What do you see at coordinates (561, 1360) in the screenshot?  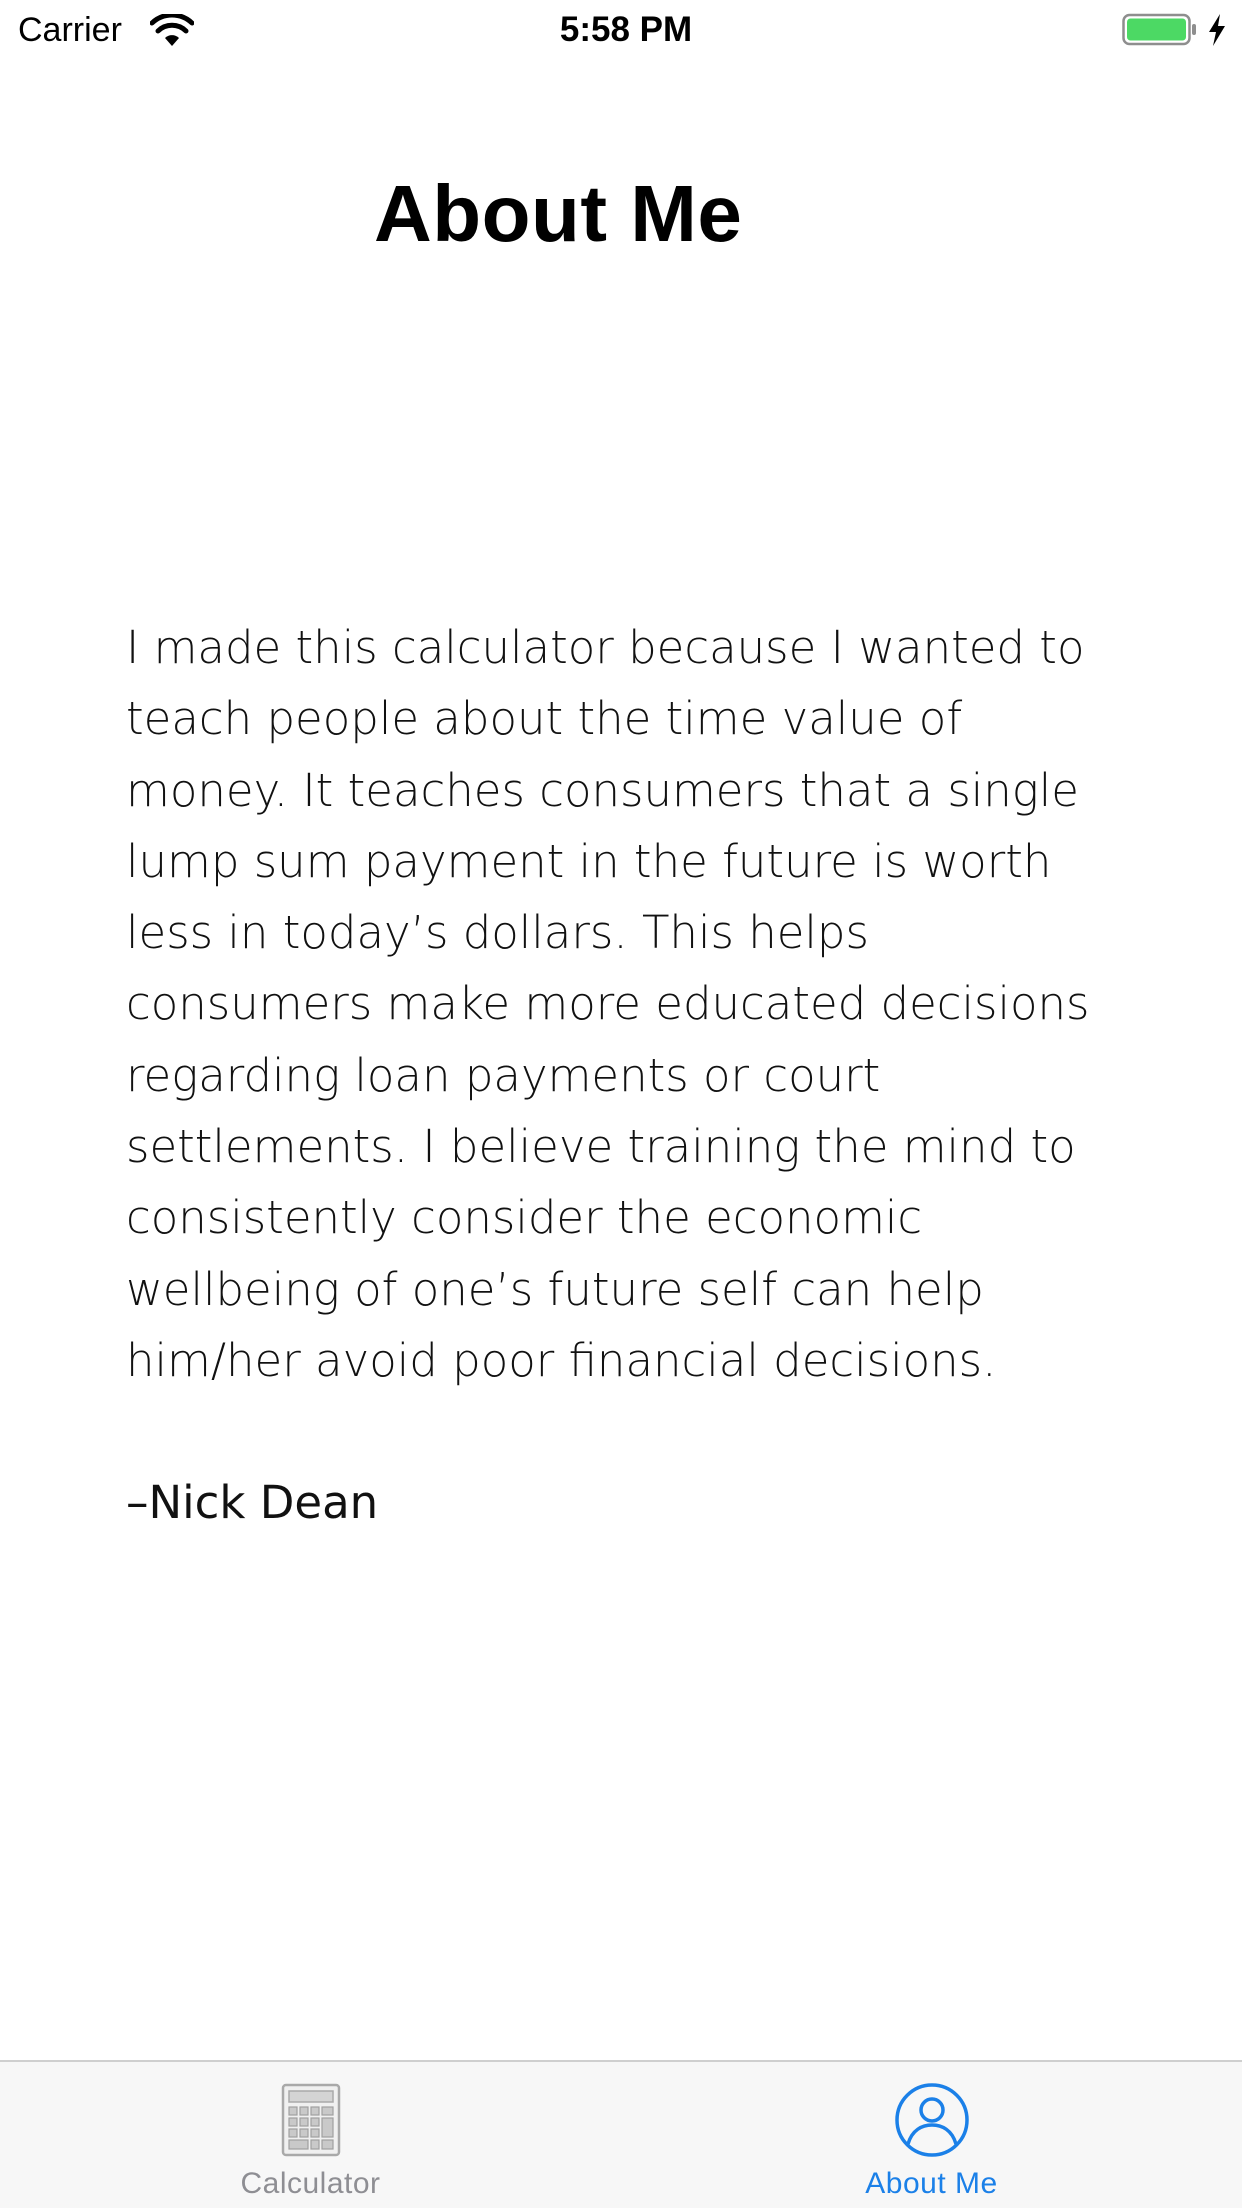 I see `about-text-line: him/her avoid poor financial decisions.` at bounding box center [561, 1360].